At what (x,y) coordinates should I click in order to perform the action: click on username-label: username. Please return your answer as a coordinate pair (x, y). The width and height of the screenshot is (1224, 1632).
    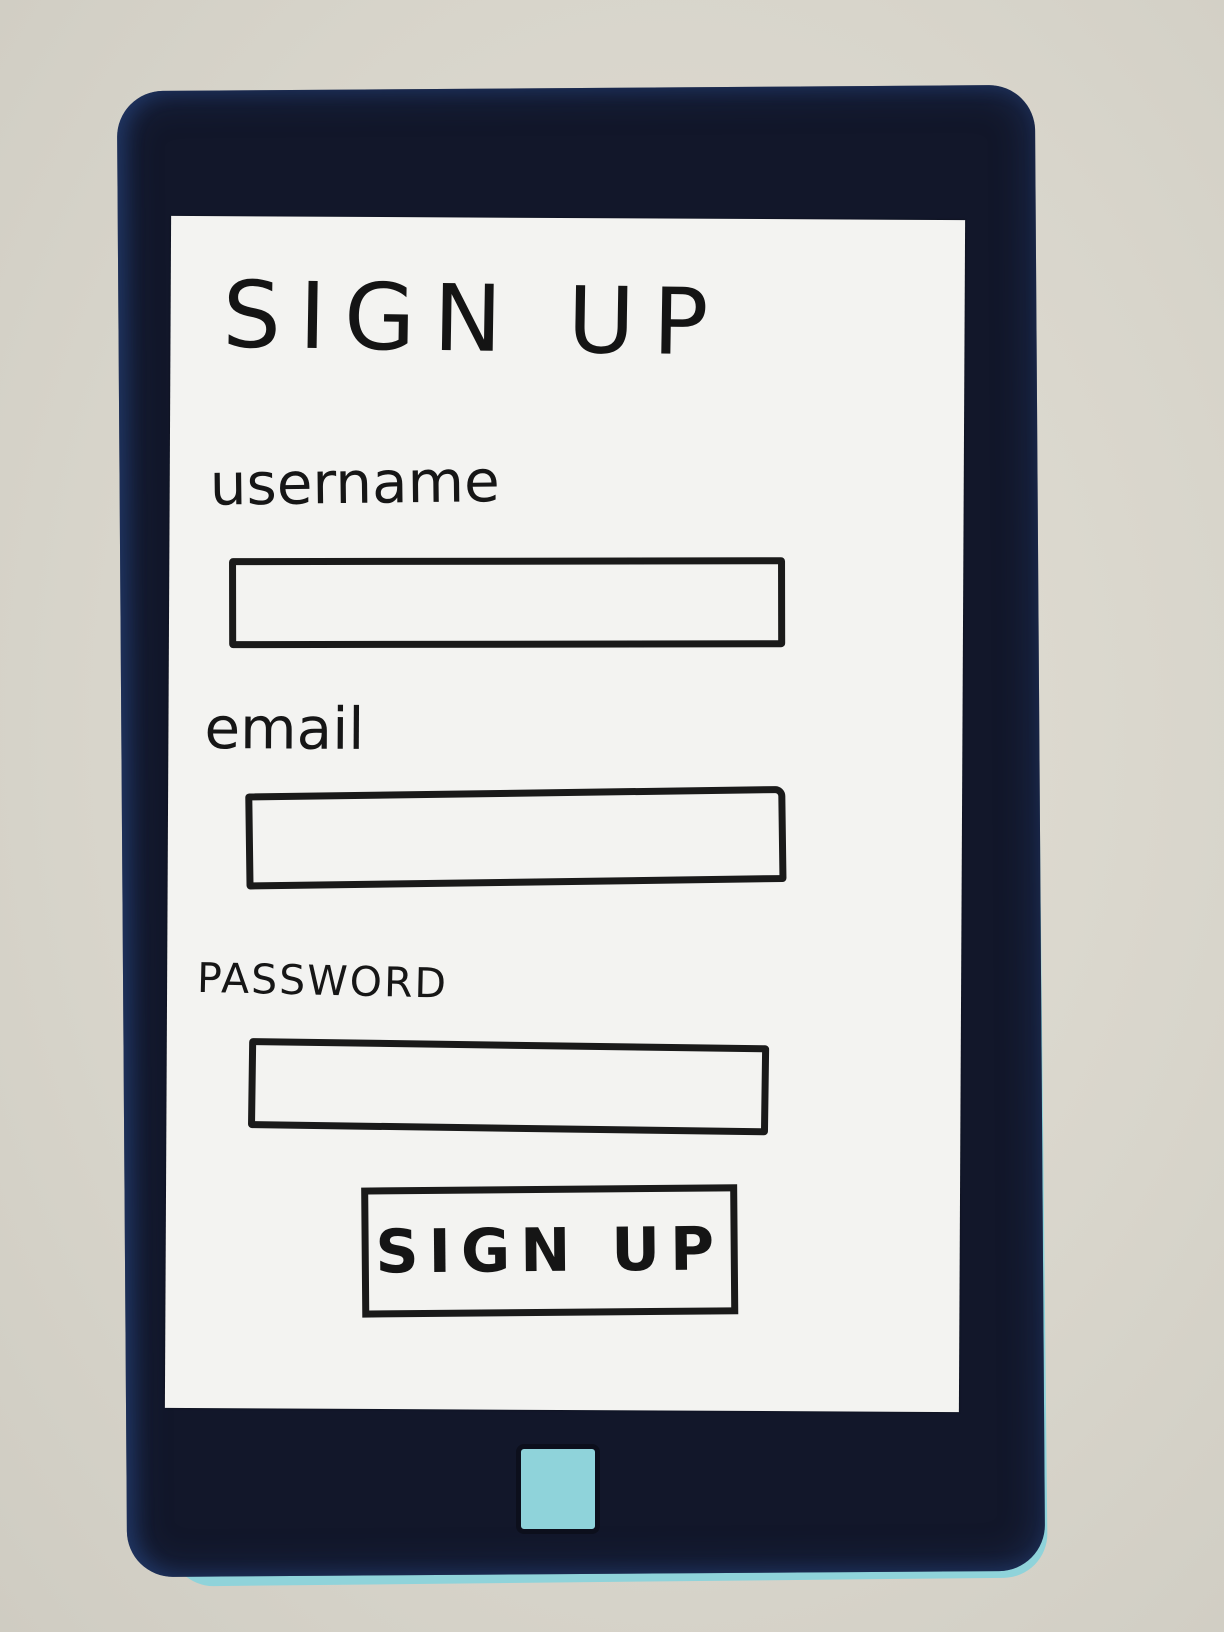
    Looking at the image, I should click on (355, 483).